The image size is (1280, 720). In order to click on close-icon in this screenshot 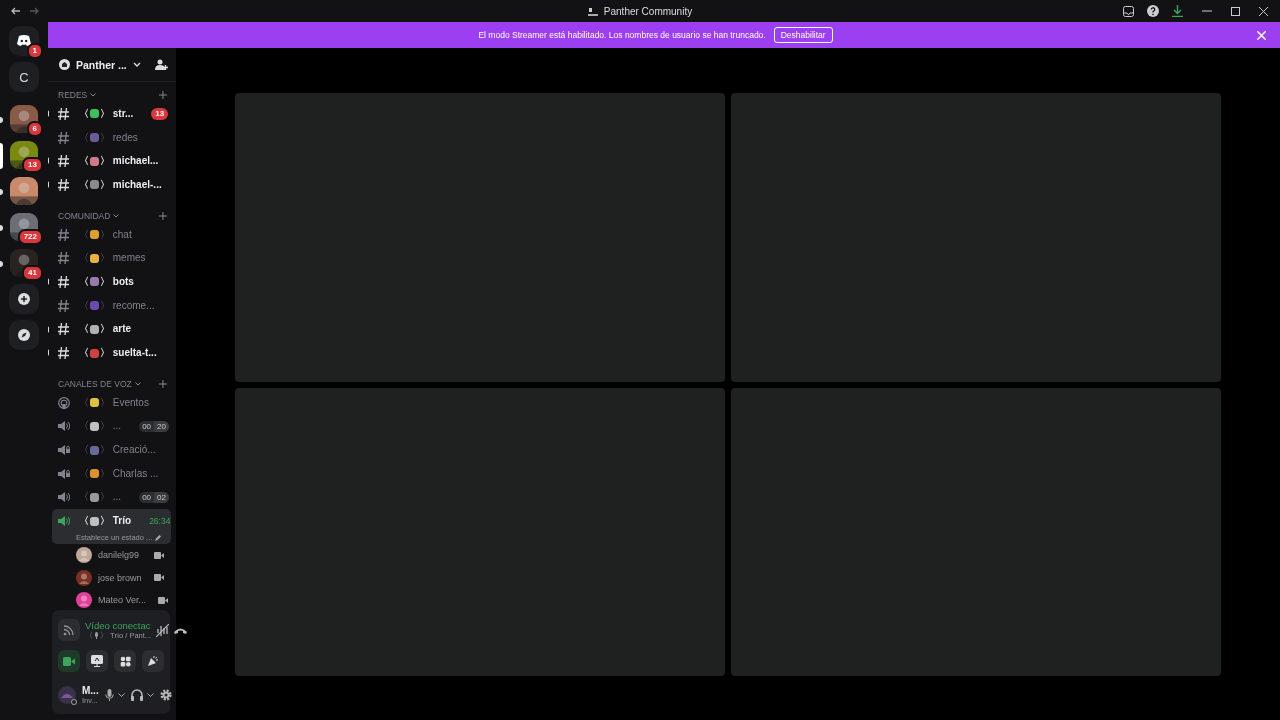, I will do `click(1263, 11)`.